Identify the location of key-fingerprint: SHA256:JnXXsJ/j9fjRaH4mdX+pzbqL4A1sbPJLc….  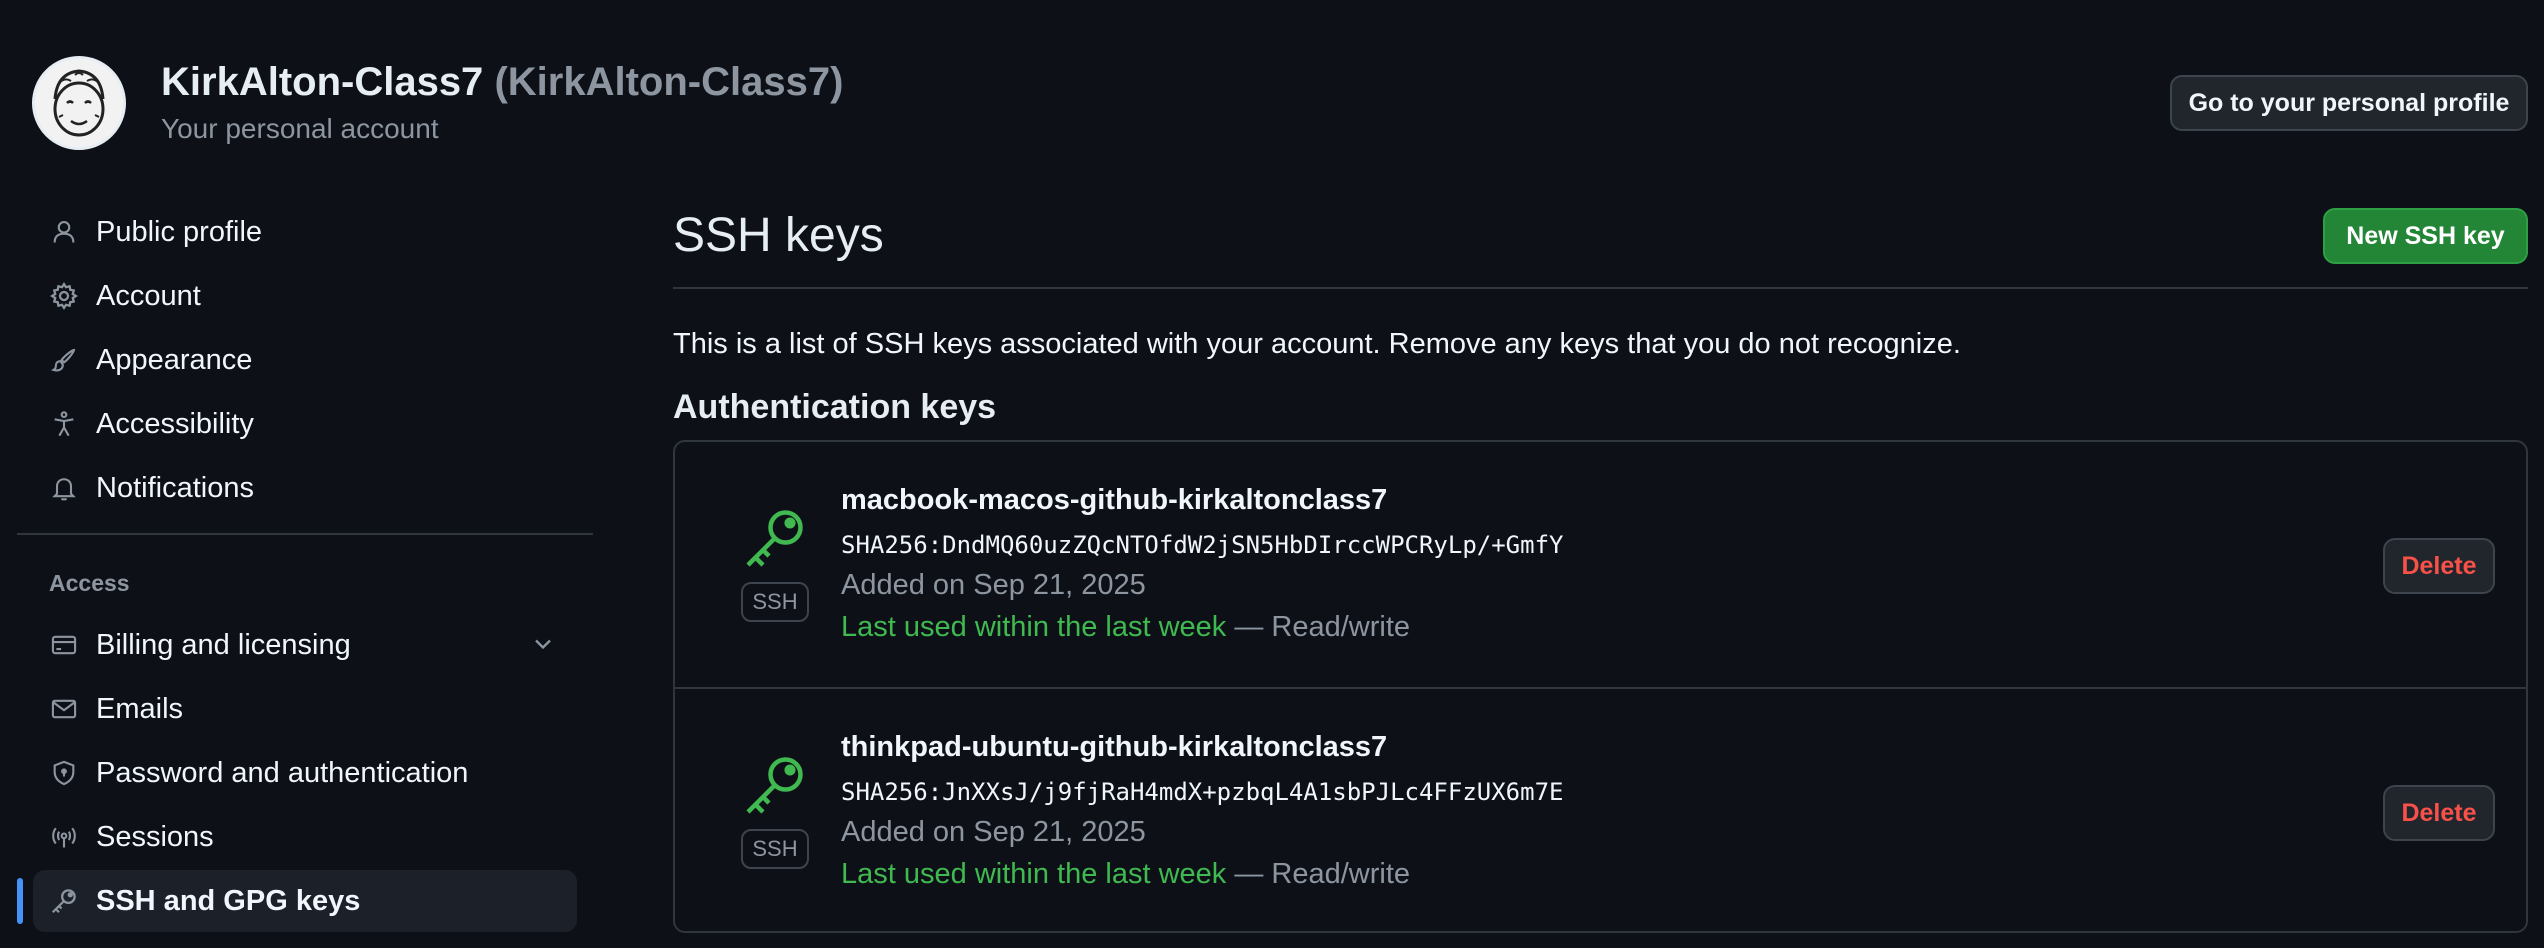
(1202, 792).